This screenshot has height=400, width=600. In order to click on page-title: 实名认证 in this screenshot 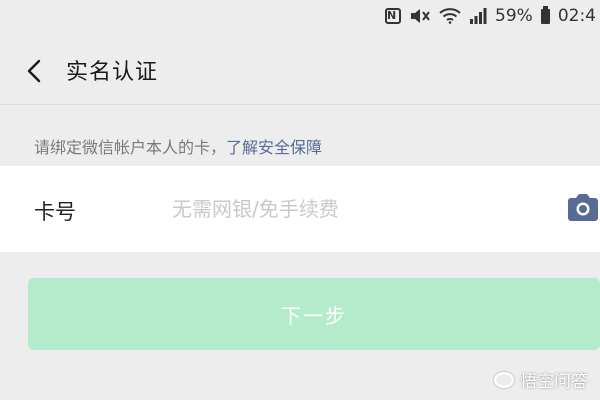, I will do `click(112, 72)`.